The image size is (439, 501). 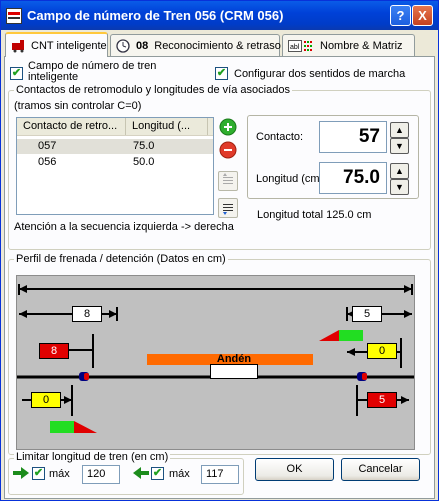 What do you see at coordinates (367, 314) in the screenshot?
I see `right-distance-box: 5` at bounding box center [367, 314].